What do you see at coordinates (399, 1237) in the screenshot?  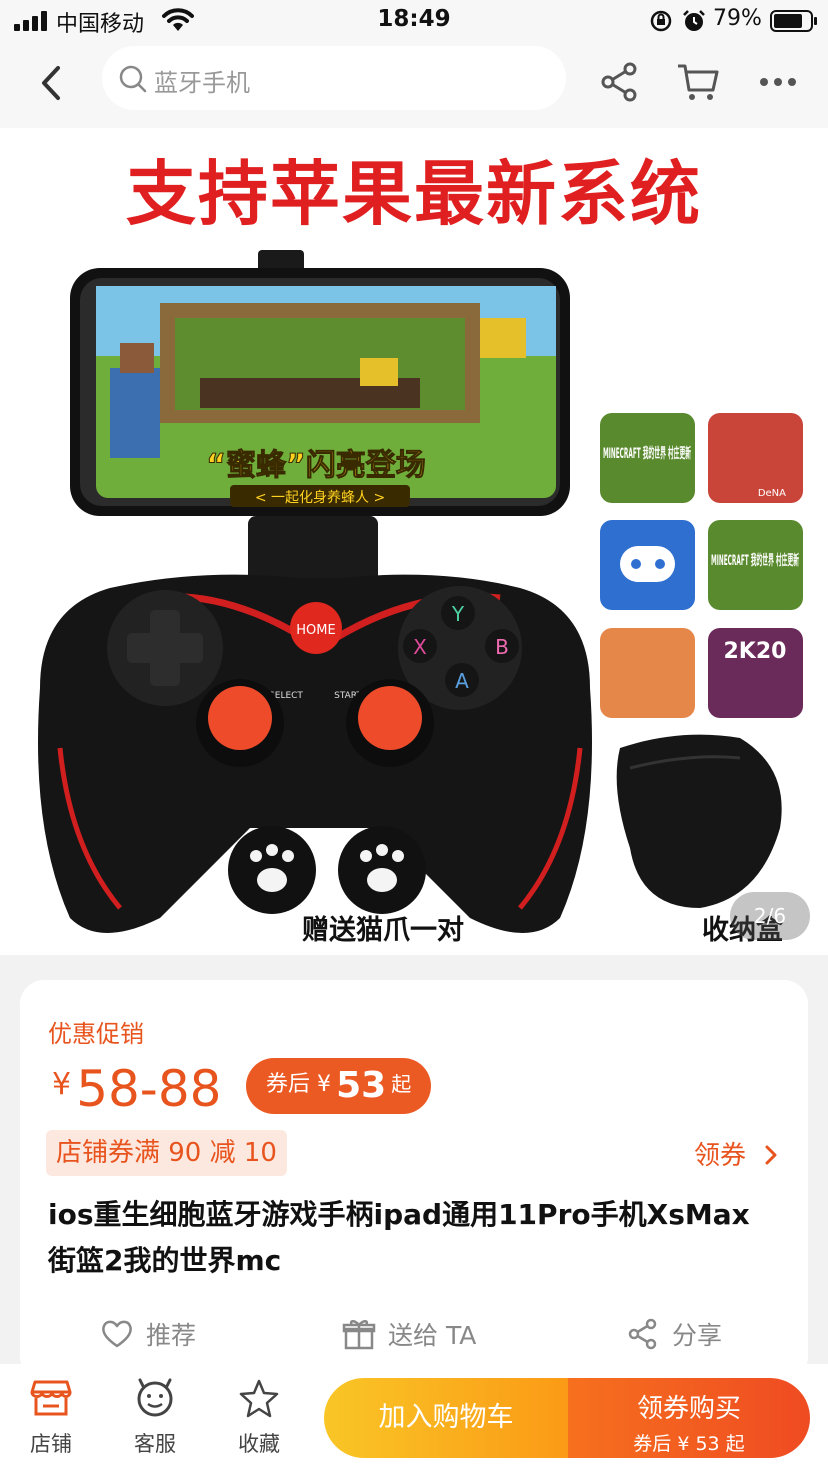 I see `product-title: ios重生细胞蓝牙游戏手柄ipad通用11Pro手机XsMax街篮2我的世界mc` at bounding box center [399, 1237].